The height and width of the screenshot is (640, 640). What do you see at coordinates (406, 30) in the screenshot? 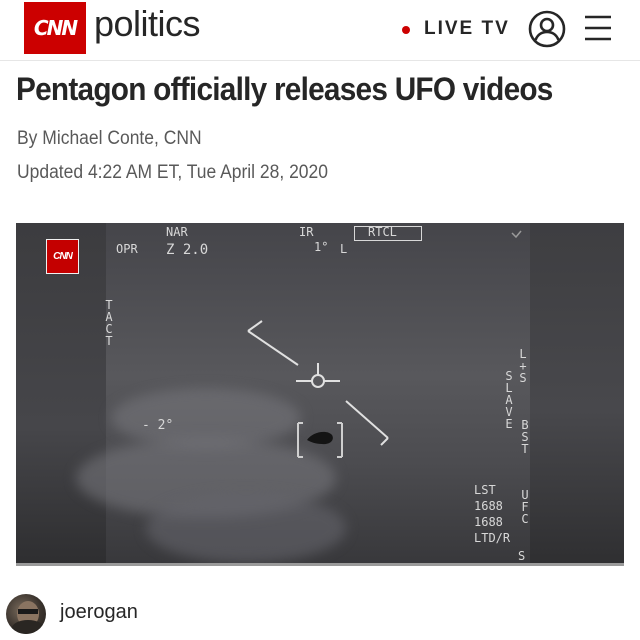
I see `live-indicator-dot` at bounding box center [406, 30].